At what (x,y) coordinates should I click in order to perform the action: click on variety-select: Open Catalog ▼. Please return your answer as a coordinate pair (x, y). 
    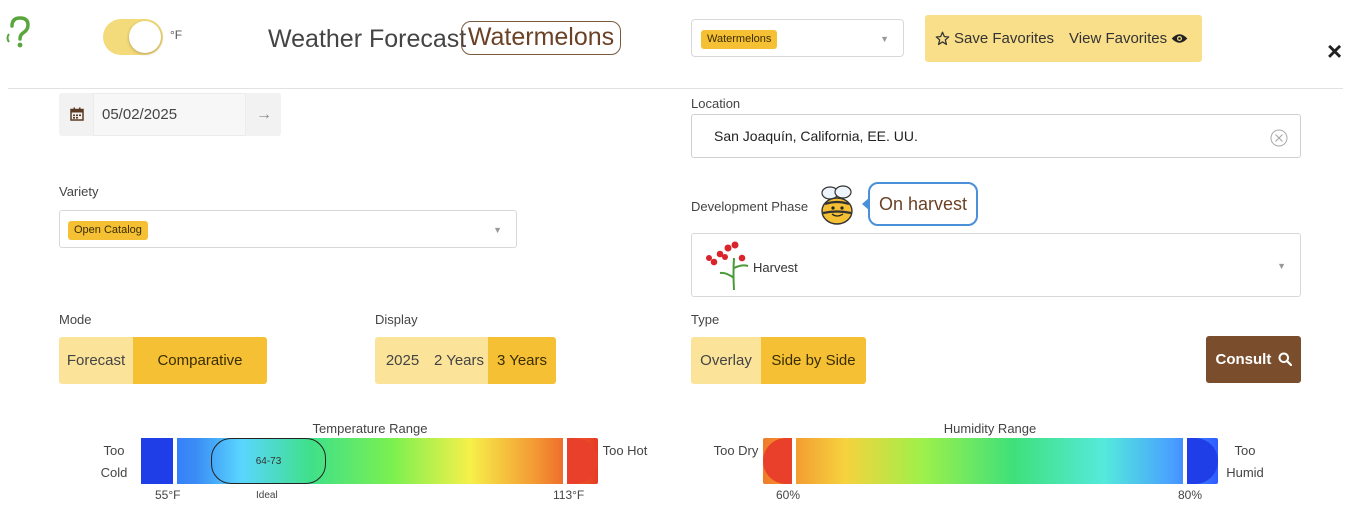
    Looking at the image, I should click on (288, 229).